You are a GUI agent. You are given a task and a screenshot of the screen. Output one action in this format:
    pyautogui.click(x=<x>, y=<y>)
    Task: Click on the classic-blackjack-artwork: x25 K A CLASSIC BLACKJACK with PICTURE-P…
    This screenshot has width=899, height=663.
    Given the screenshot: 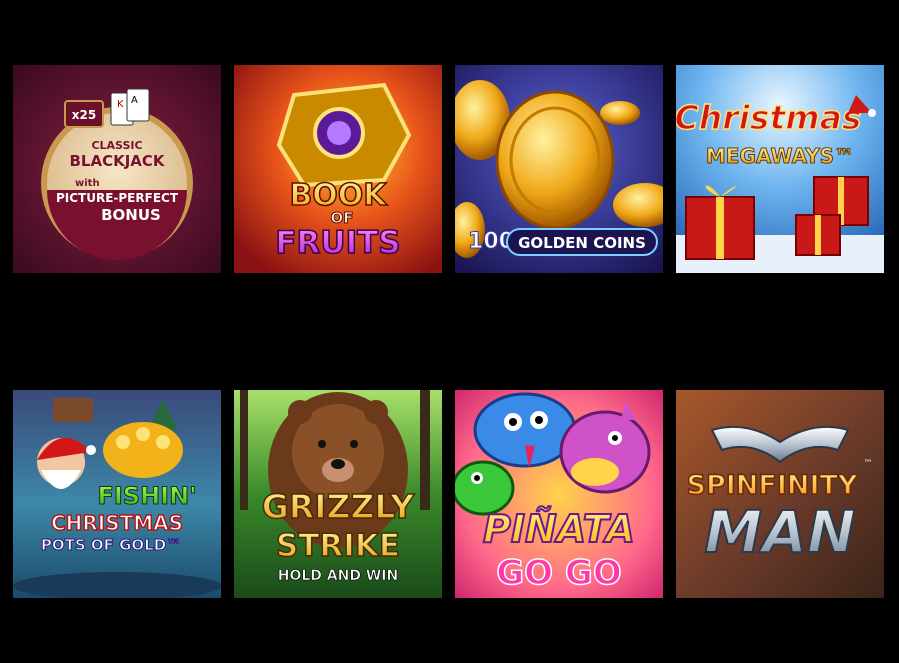 What is the action you would take?
    pyautogui.click(x=117, y=169)
    